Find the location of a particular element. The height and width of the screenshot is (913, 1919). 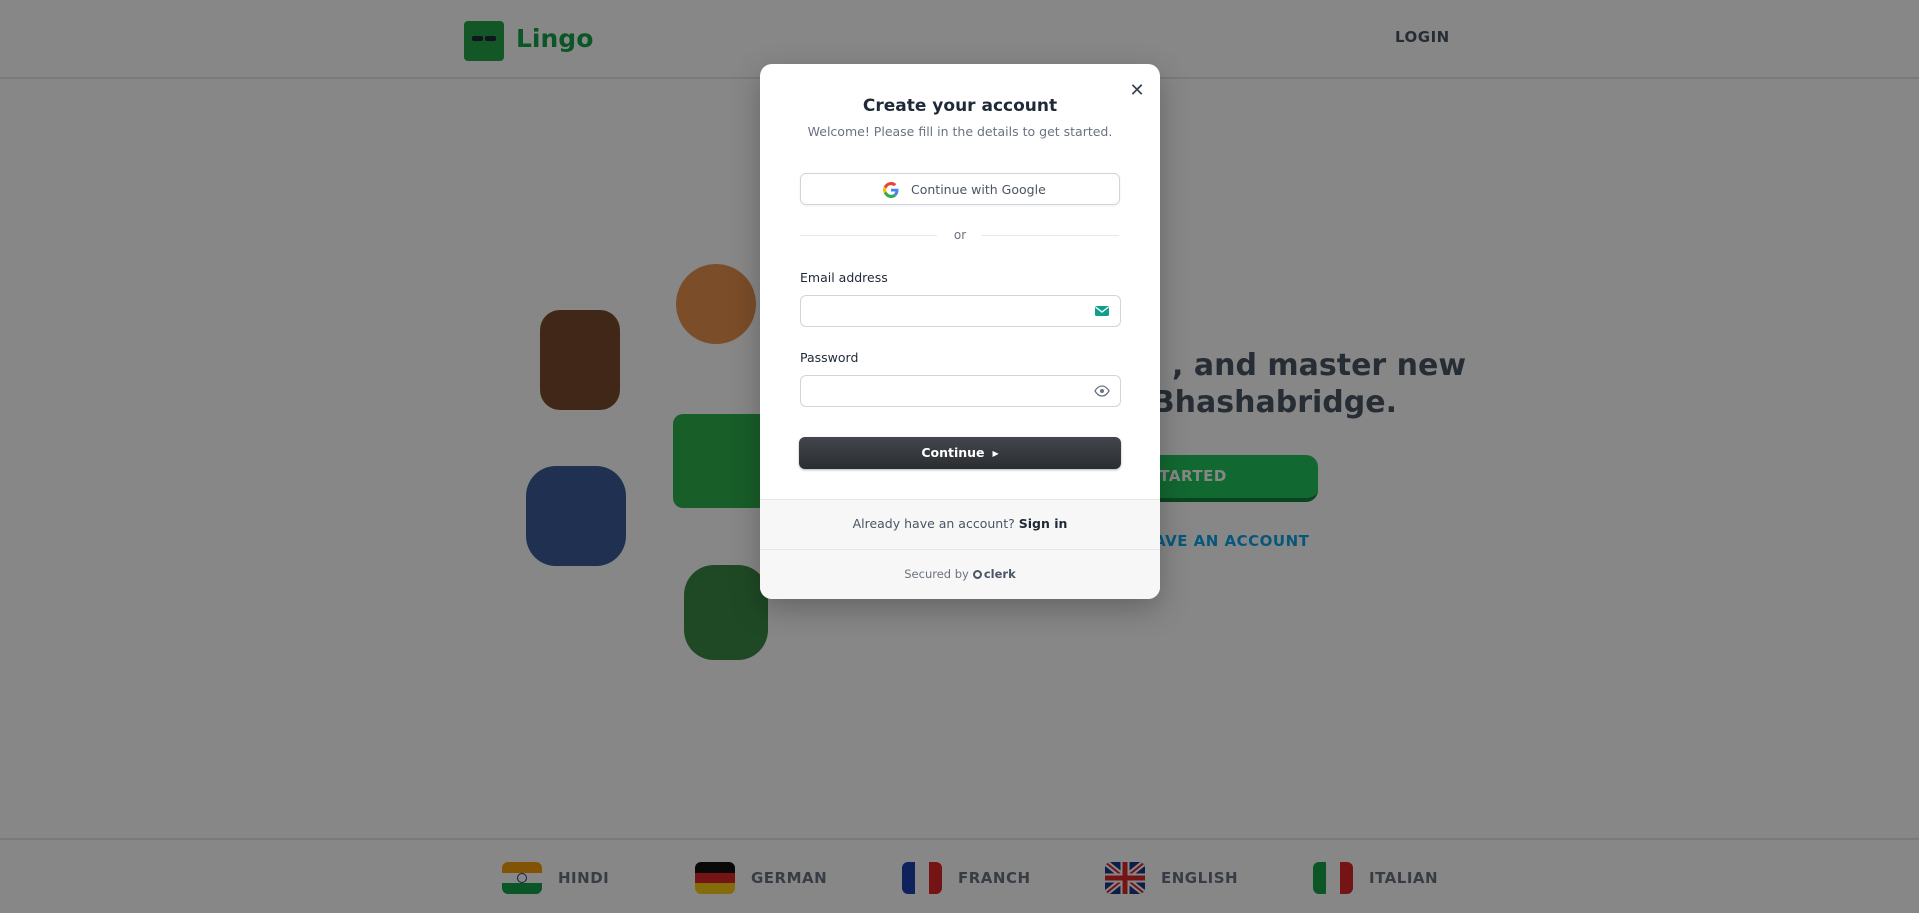

eye-icon is located at coordinates (1102, 391).